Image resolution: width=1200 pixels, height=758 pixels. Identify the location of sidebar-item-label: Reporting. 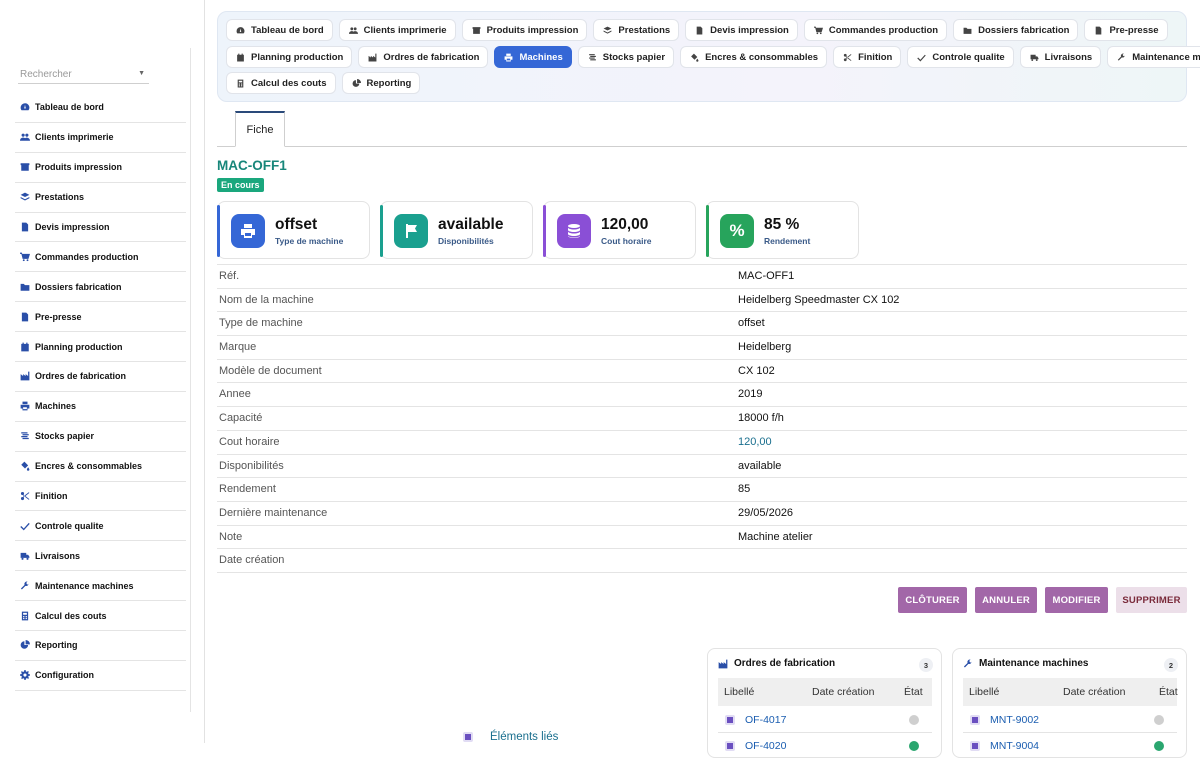
(56, 645).